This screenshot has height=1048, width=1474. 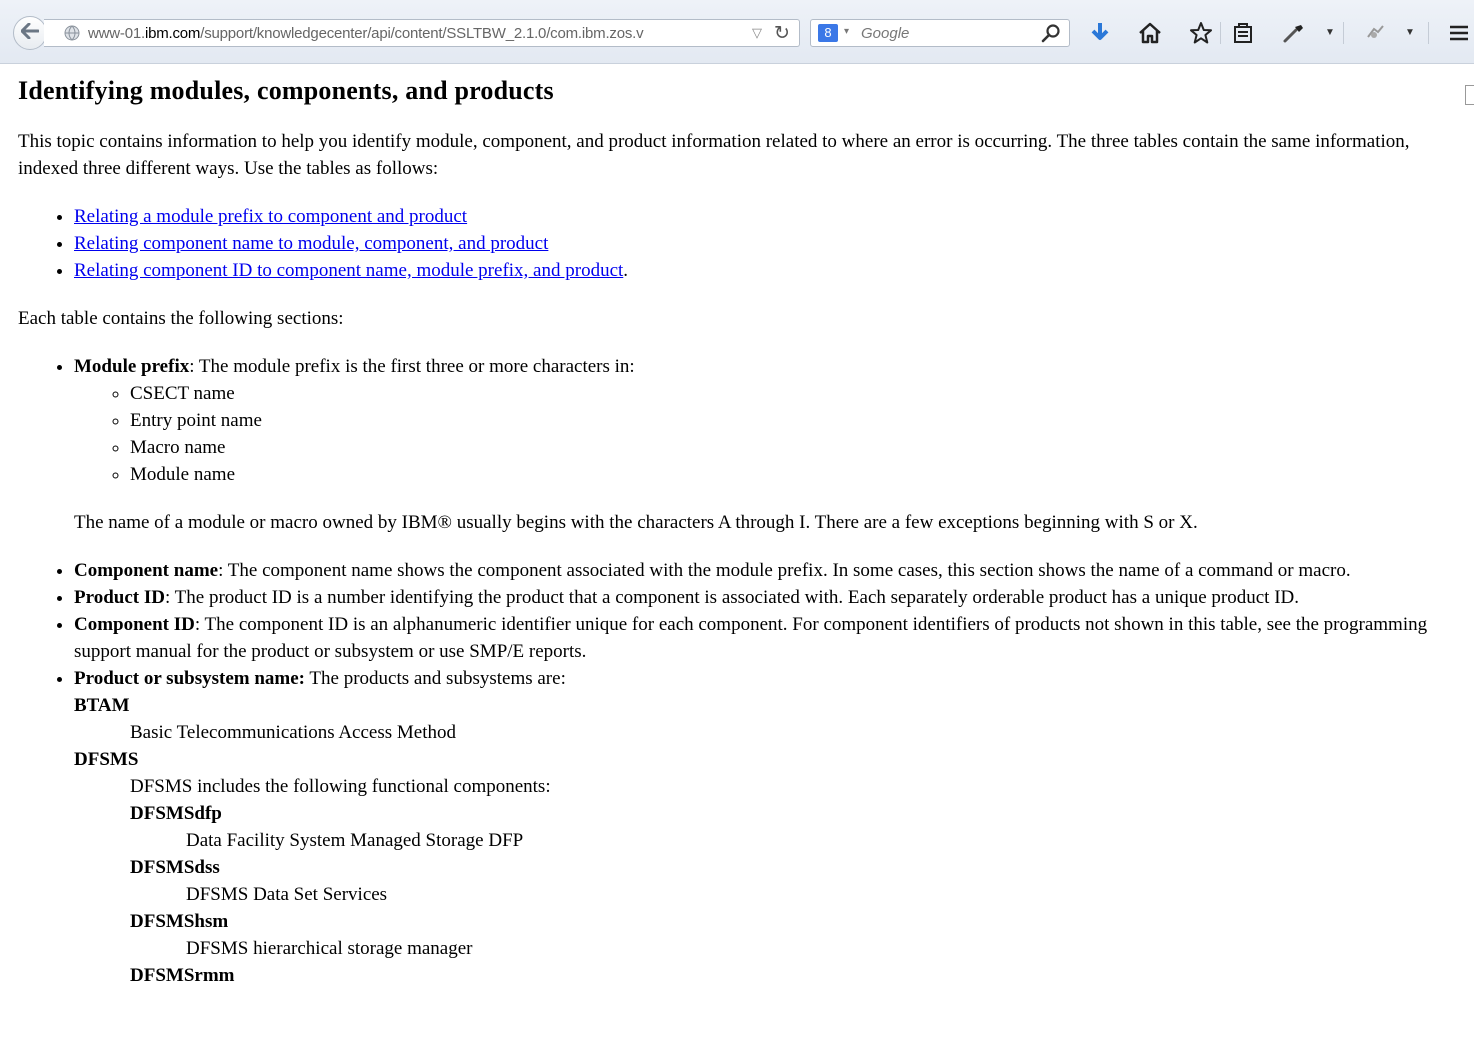 What do you see at coordinates (172, 33) in the screenshot?
I see `url-host-domain: ibm.com` at bounding box center [172, 33].